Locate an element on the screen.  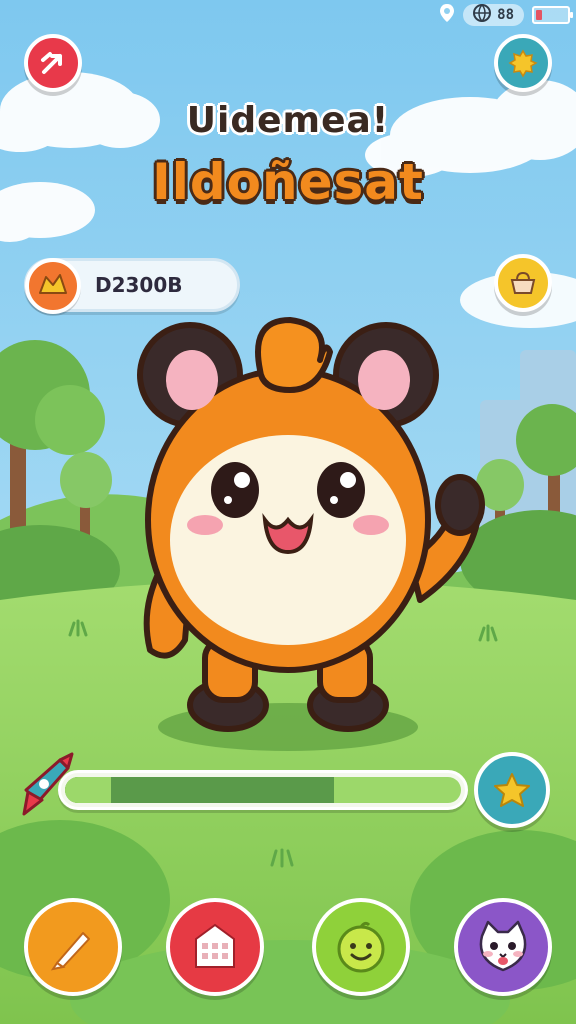
smiley-face-icon is located at coordinates (361, 947).